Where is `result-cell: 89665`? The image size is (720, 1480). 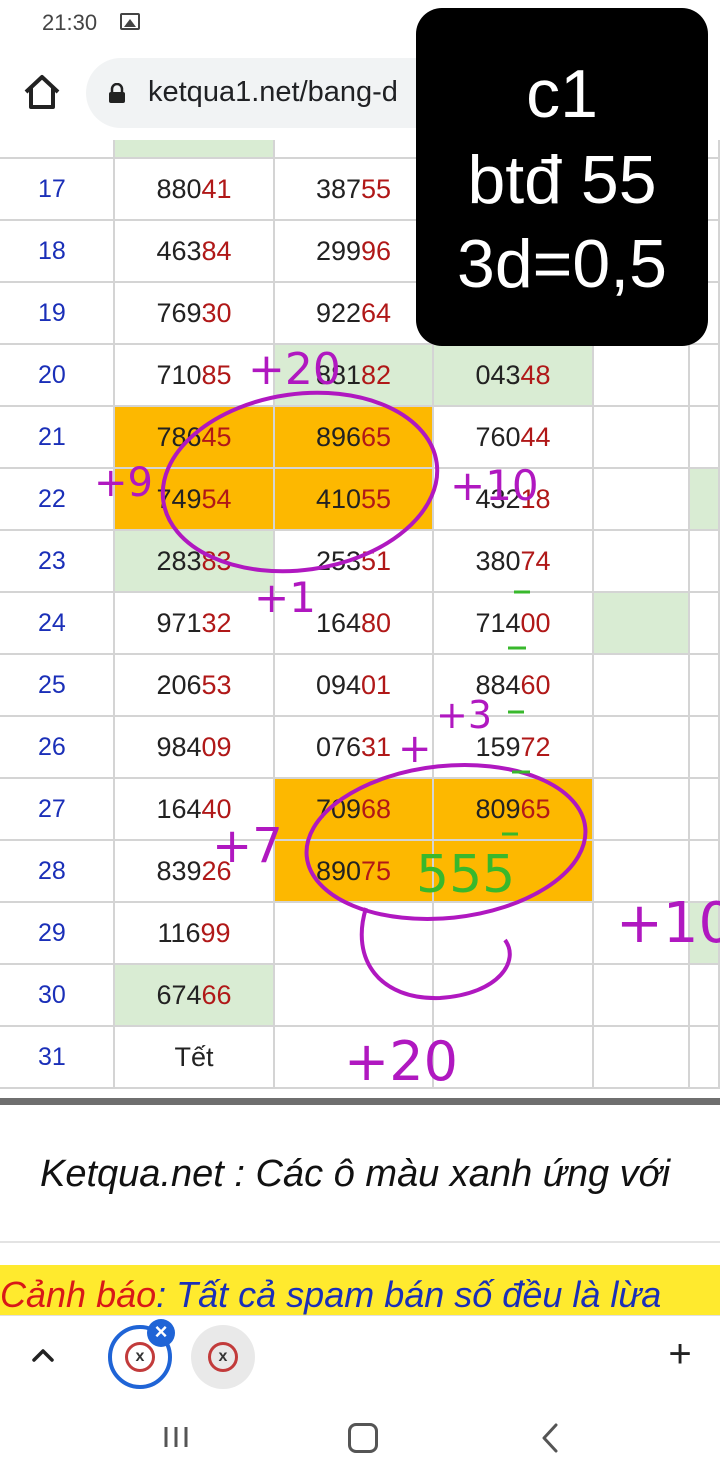
result-cell: 89665 is located at coordinates (354, 438).